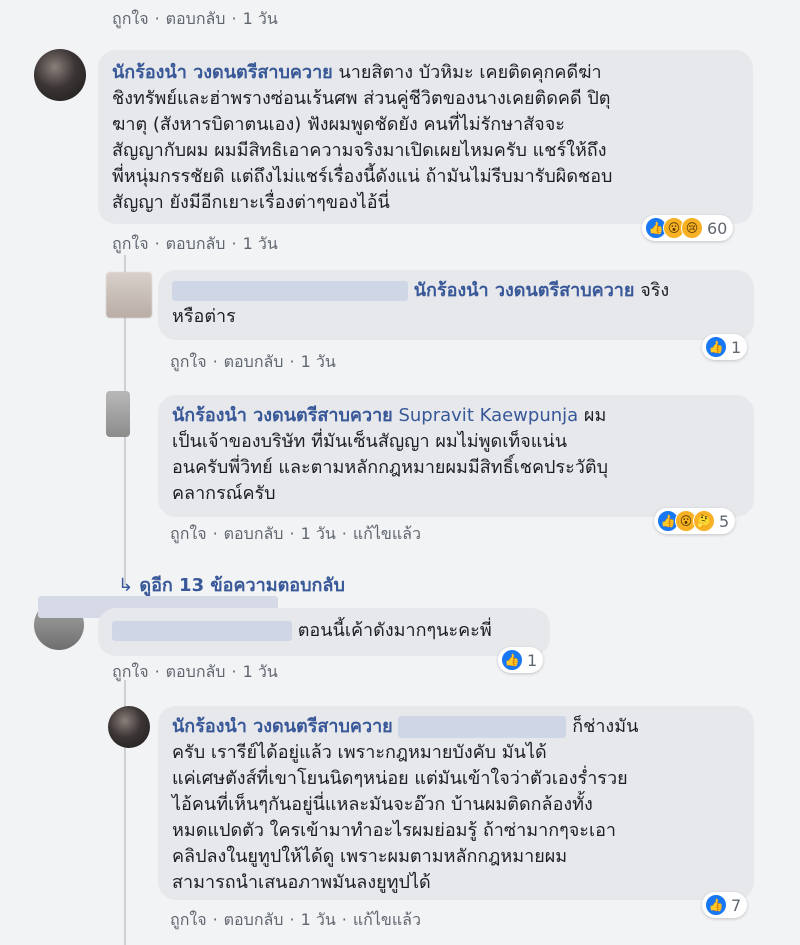  I want to click on comment-text: ตอนนี้เค้าดังมากๆนะคะพี่, so click(324, 631).